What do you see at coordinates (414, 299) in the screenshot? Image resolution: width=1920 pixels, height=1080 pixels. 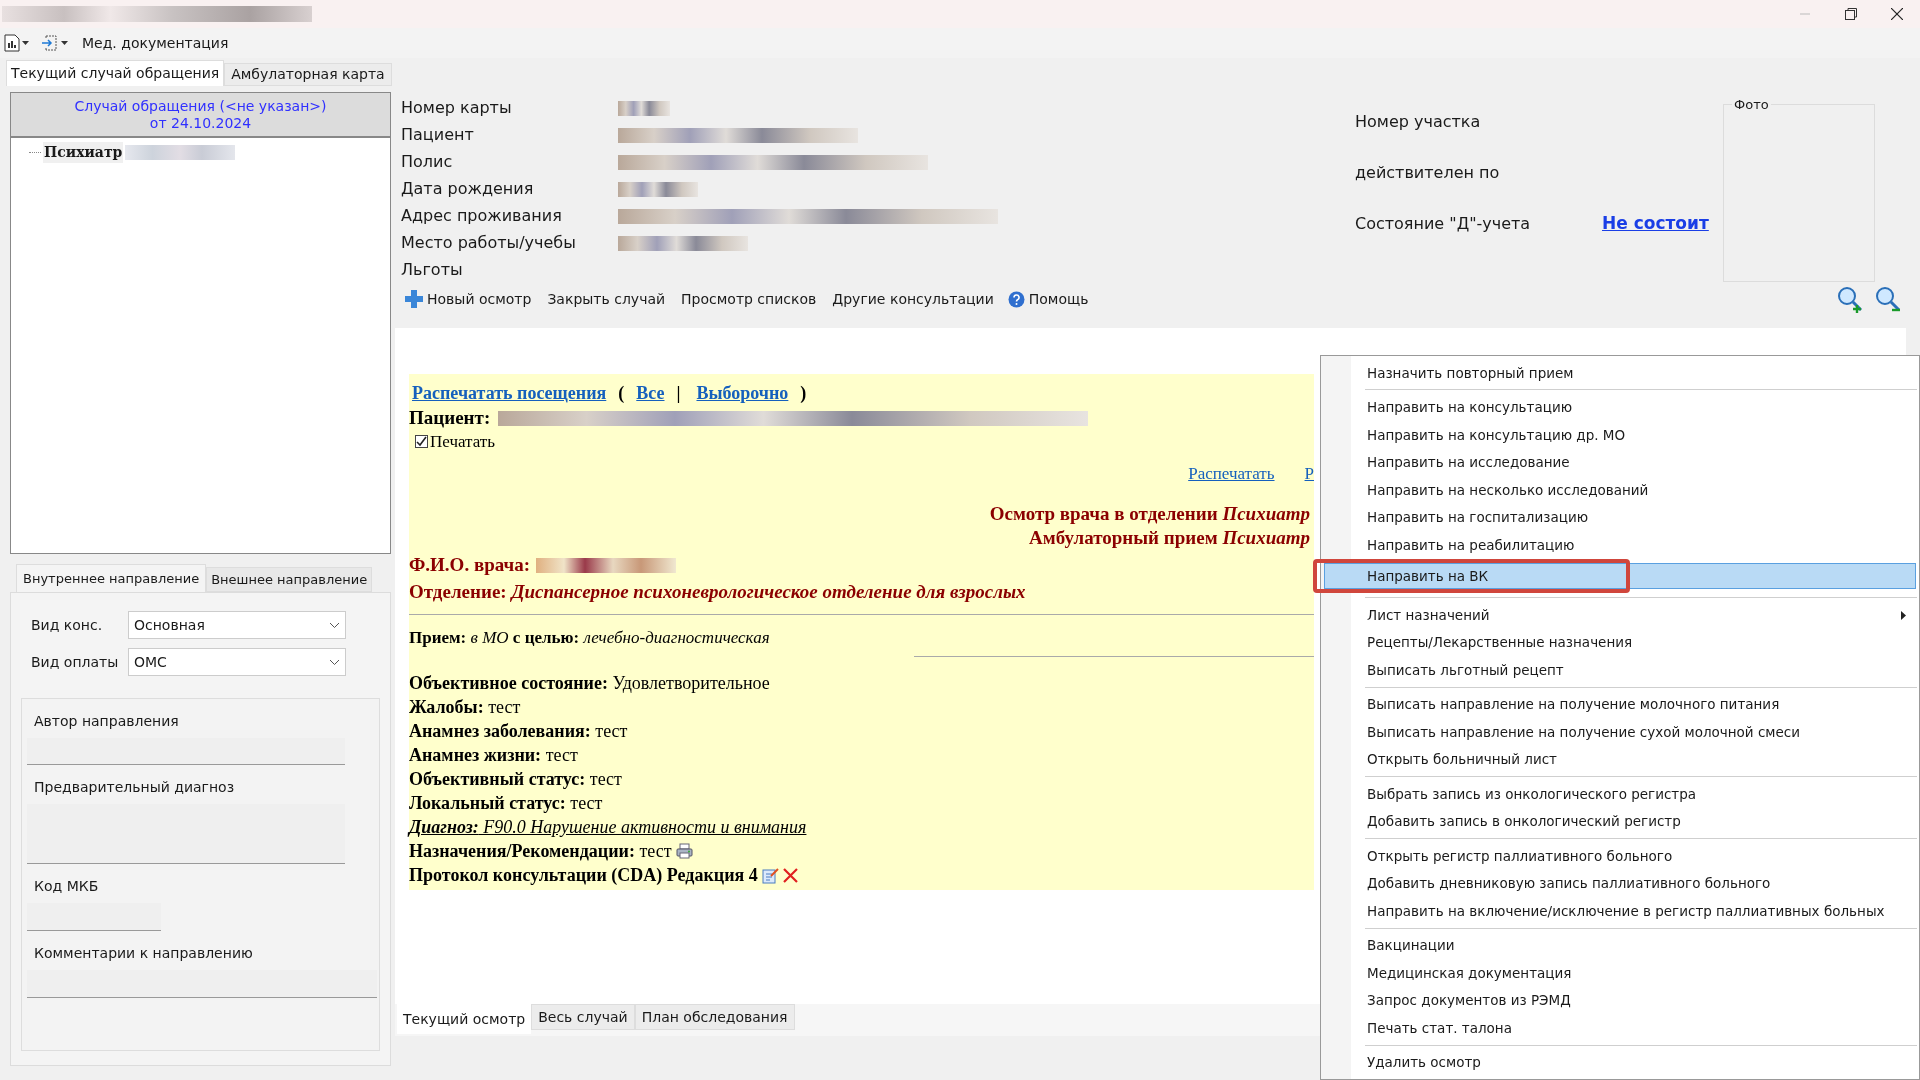 I see `plus-icon` at bounding box center [414, 299].